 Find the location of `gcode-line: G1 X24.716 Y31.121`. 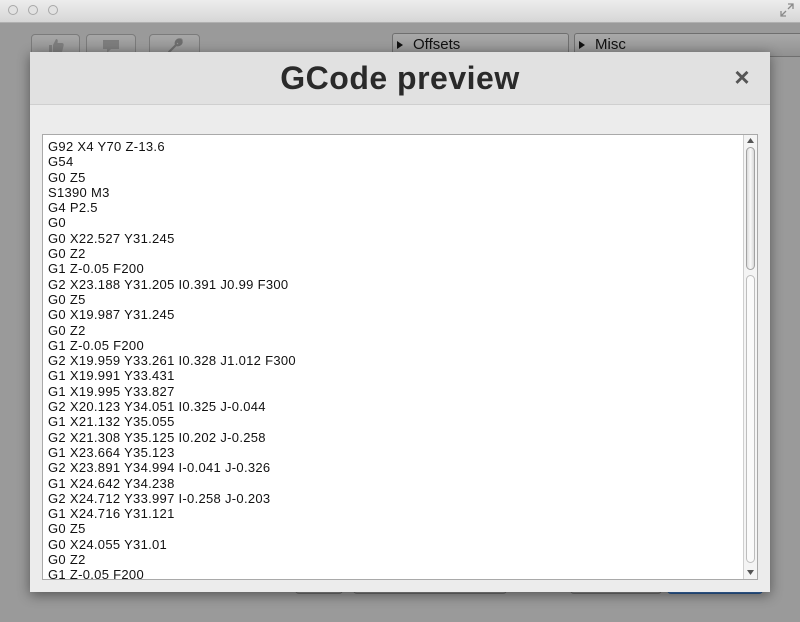

gcode-line: G1 X24.716 Y31.121 is located at coordinates (111, 514).